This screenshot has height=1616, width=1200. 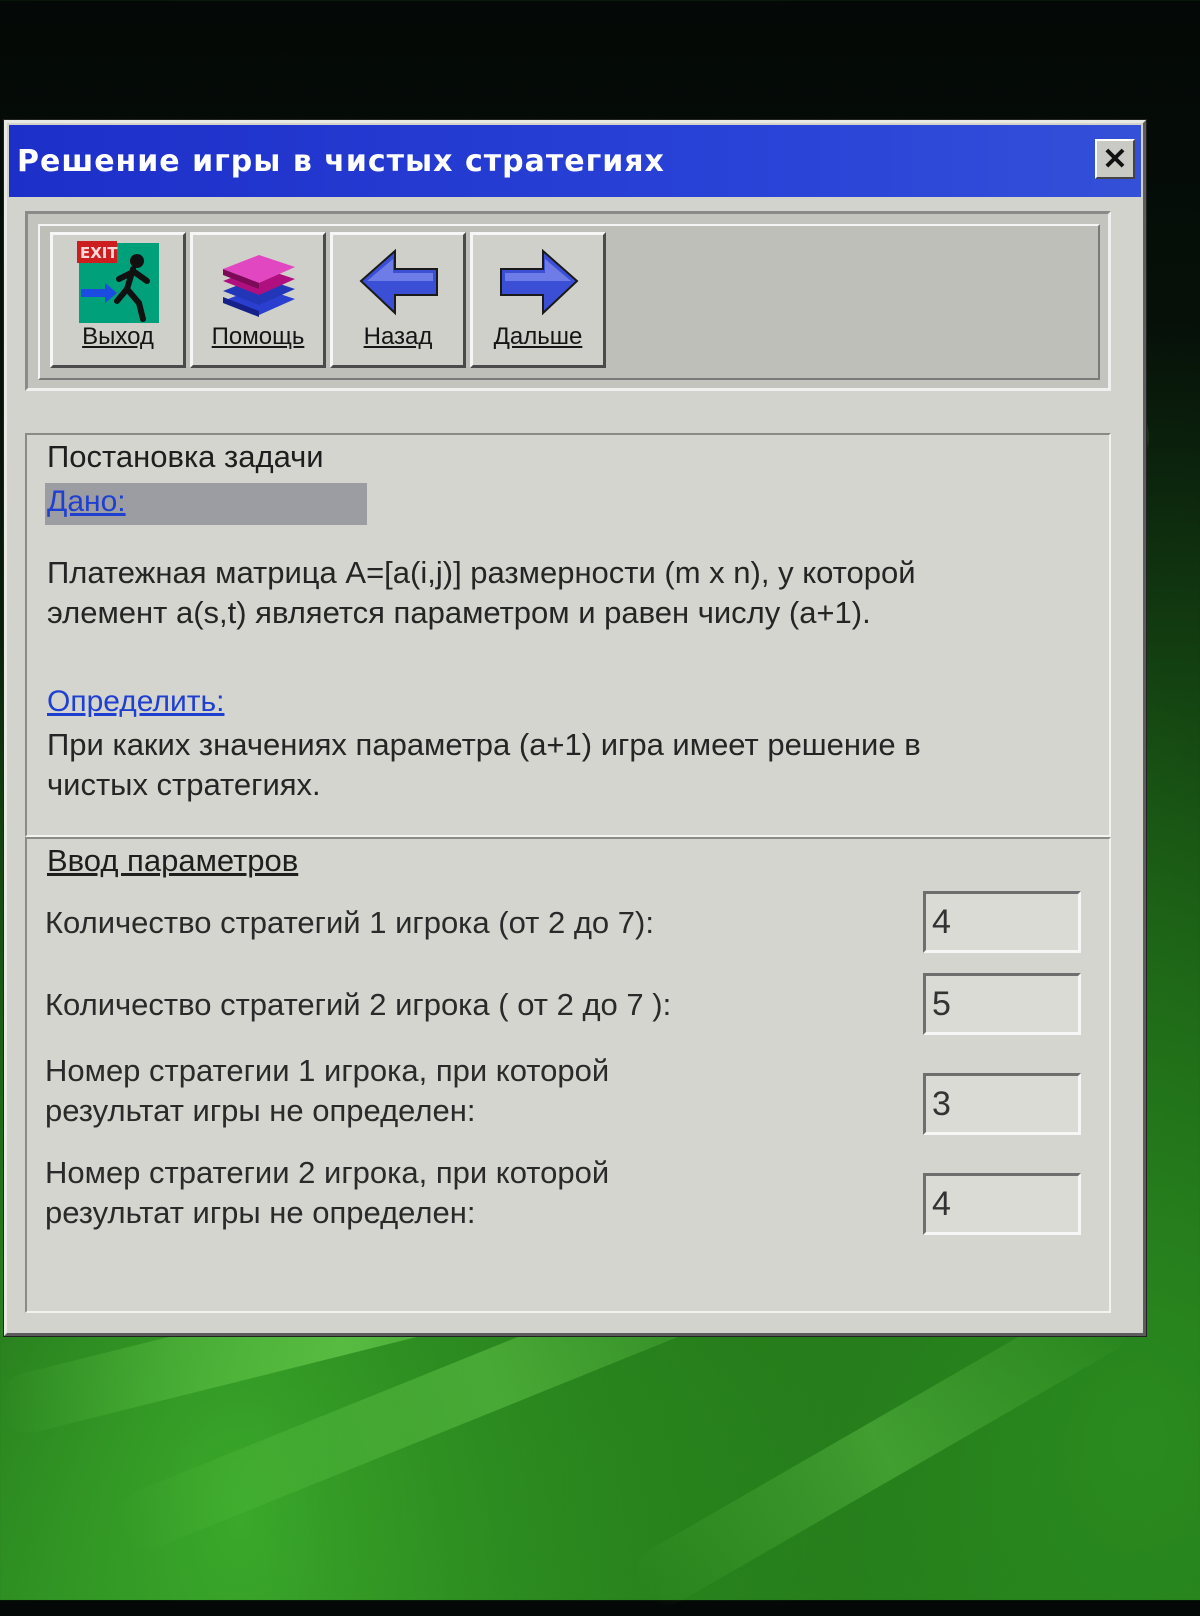 I want to click on close-icon: ✕, so click(x=1115, y=159).